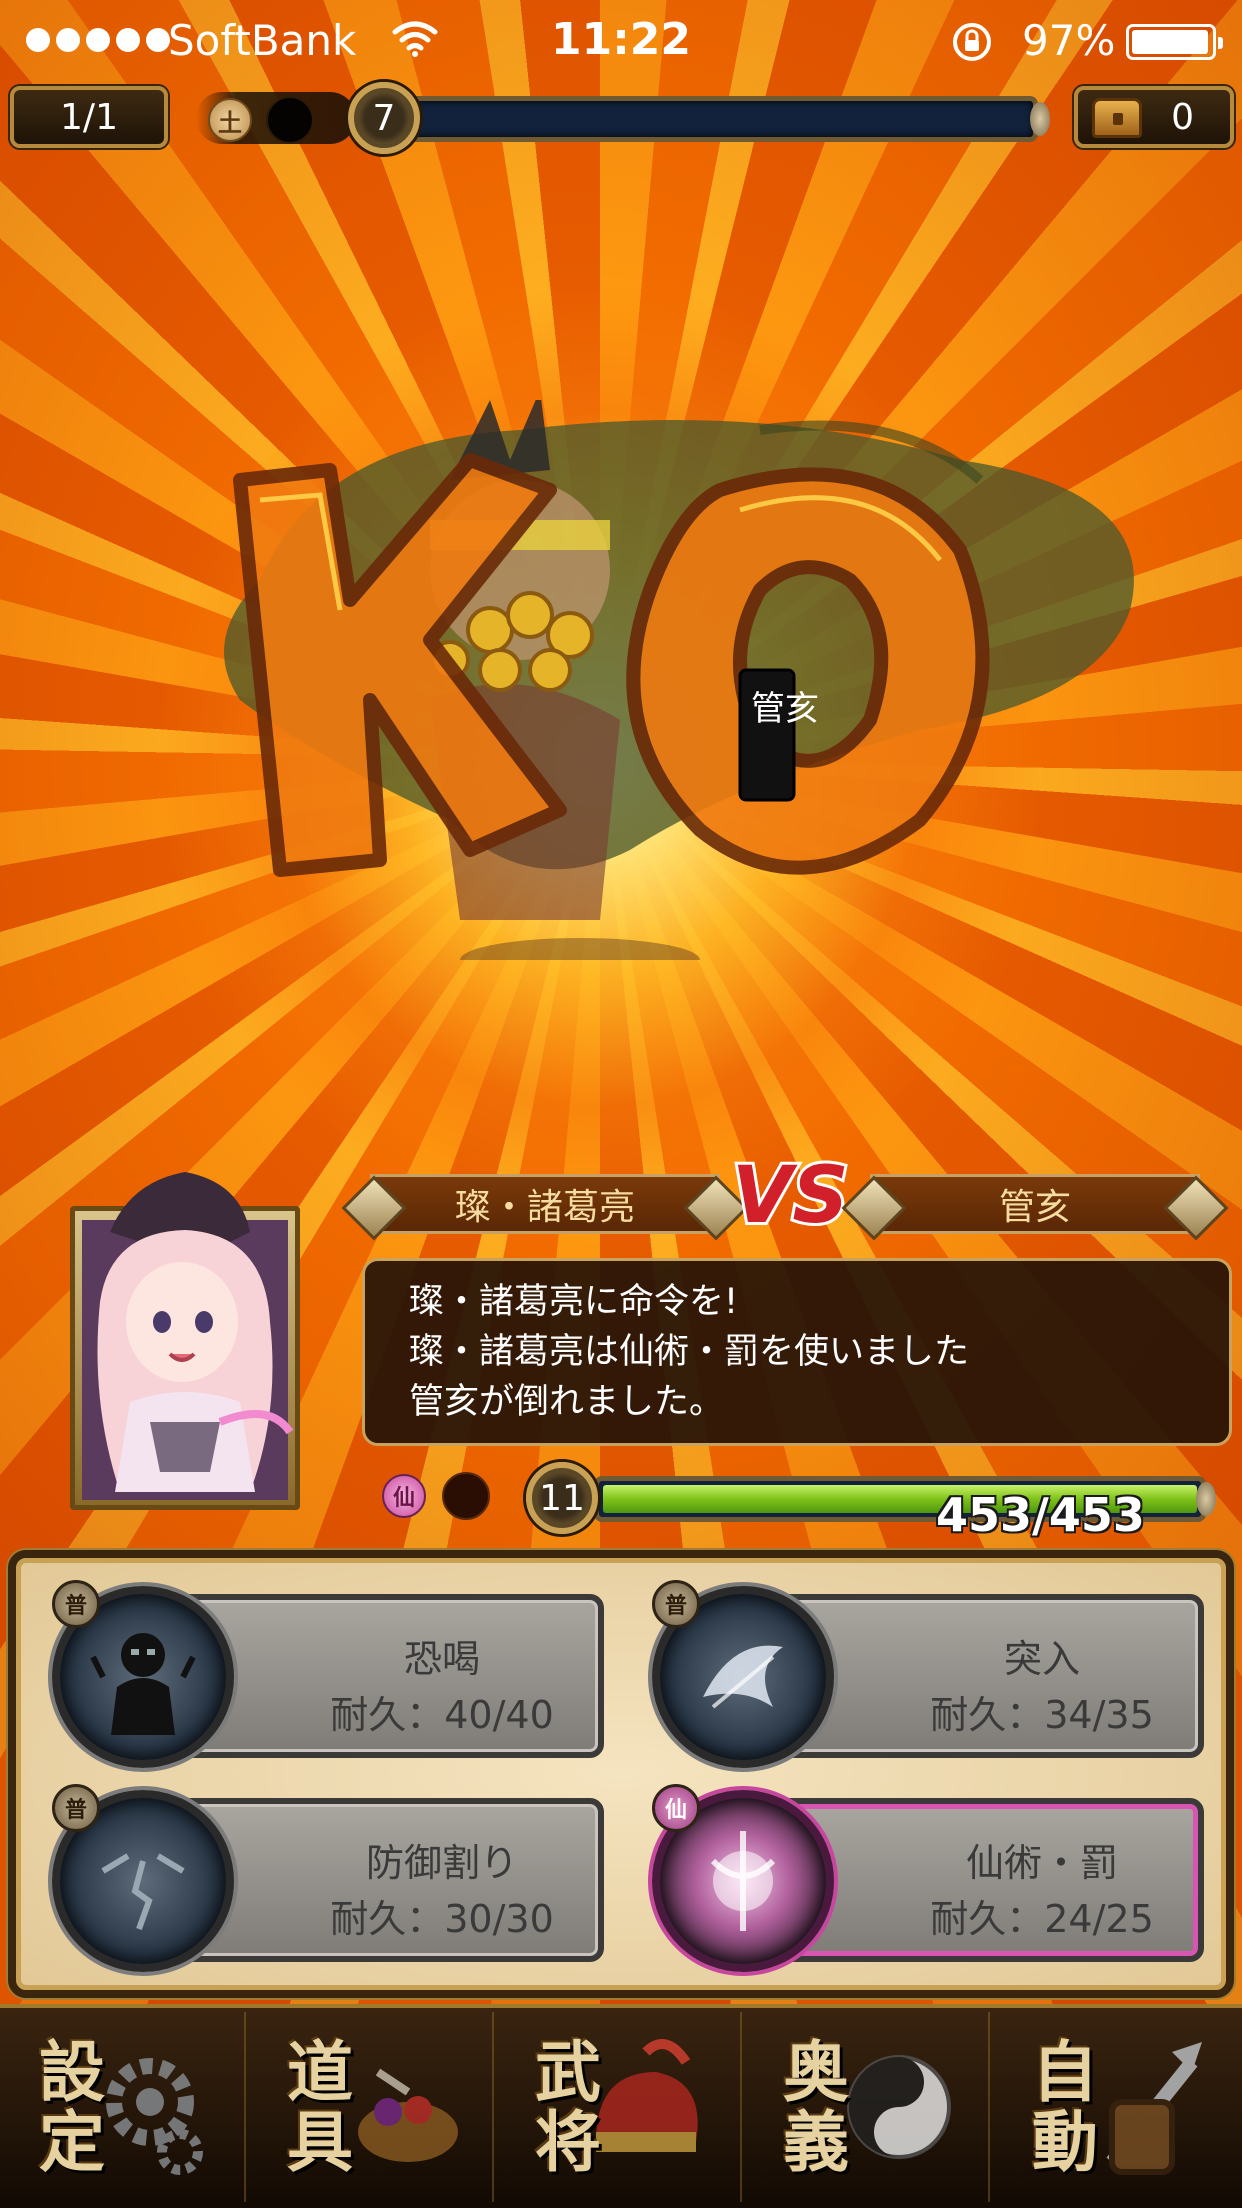  I want to click on menu-label: 道具, so click(315, 2107).